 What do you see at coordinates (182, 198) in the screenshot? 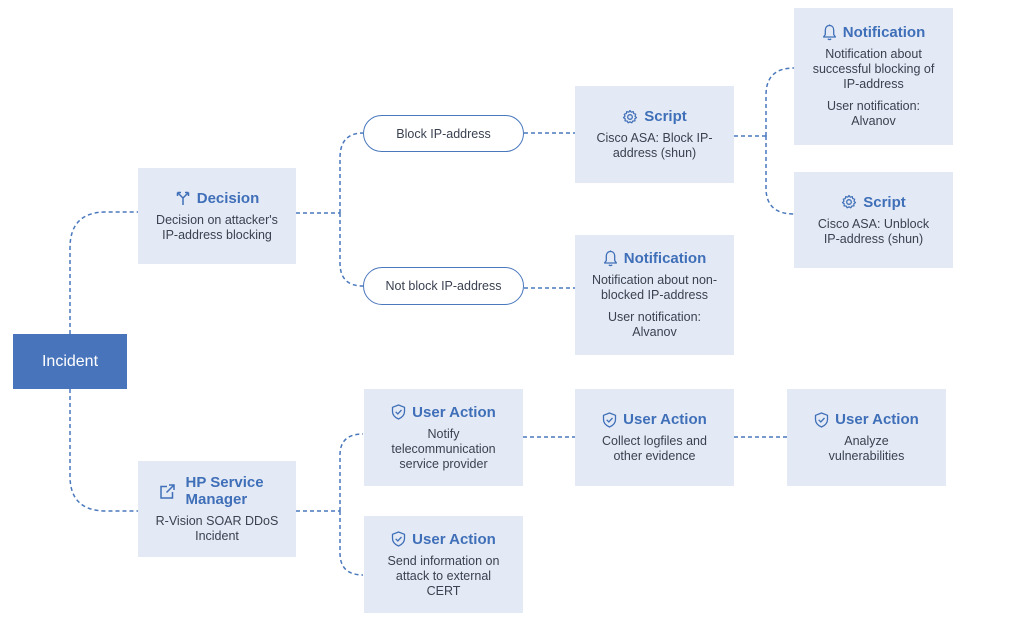
I see `branch-split-icon` at bounding box center [182, 198].